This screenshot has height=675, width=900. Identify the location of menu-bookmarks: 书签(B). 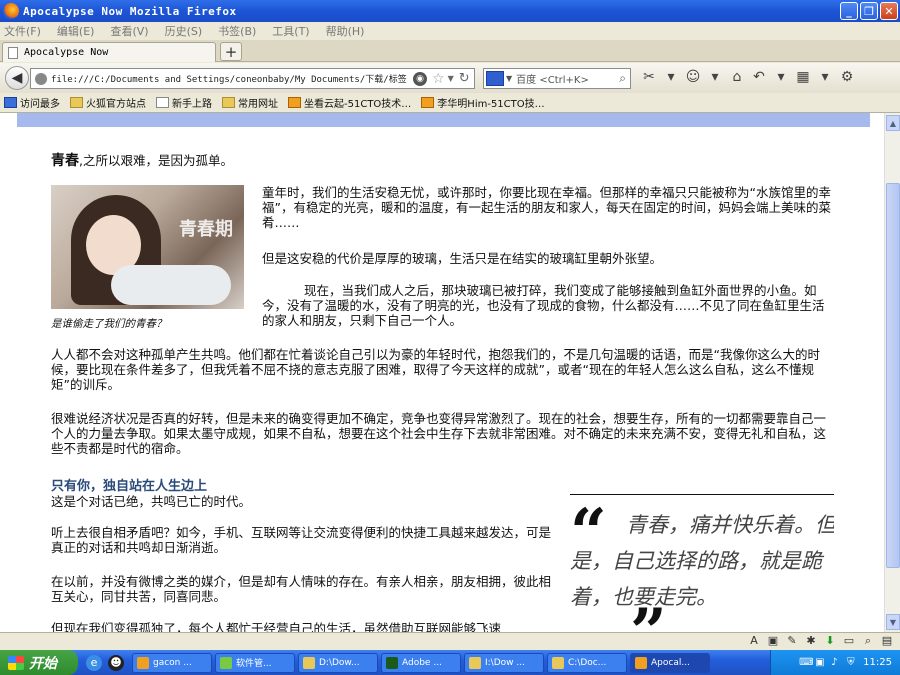
(237, 31).